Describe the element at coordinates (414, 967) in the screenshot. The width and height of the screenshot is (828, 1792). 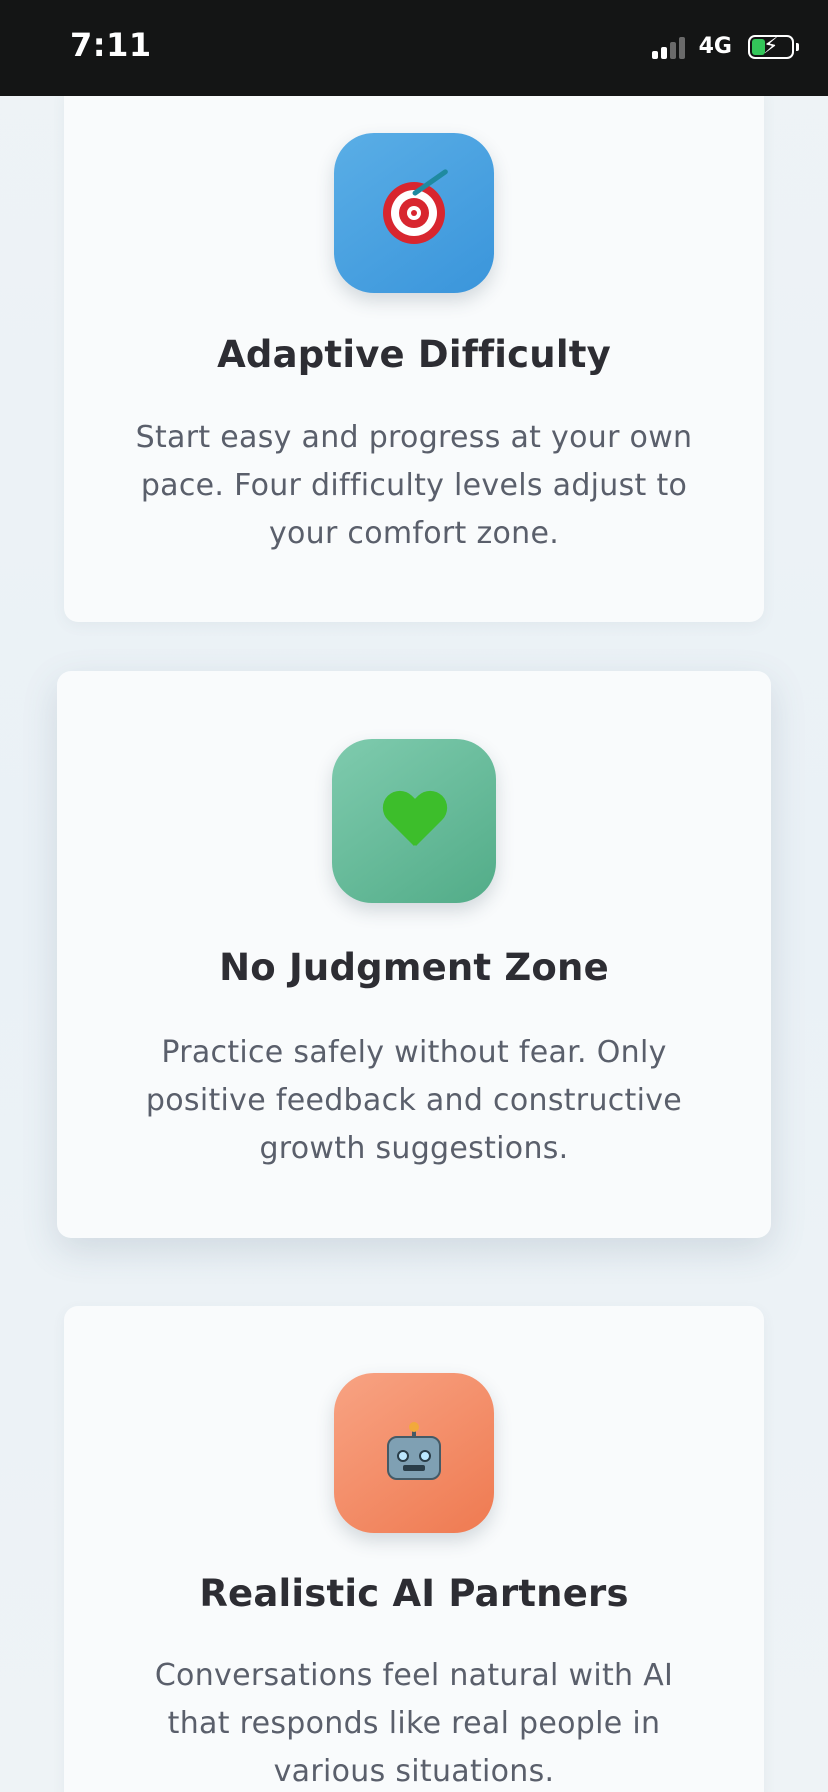
I see `feature-title: No Judgment Zone` at that location.